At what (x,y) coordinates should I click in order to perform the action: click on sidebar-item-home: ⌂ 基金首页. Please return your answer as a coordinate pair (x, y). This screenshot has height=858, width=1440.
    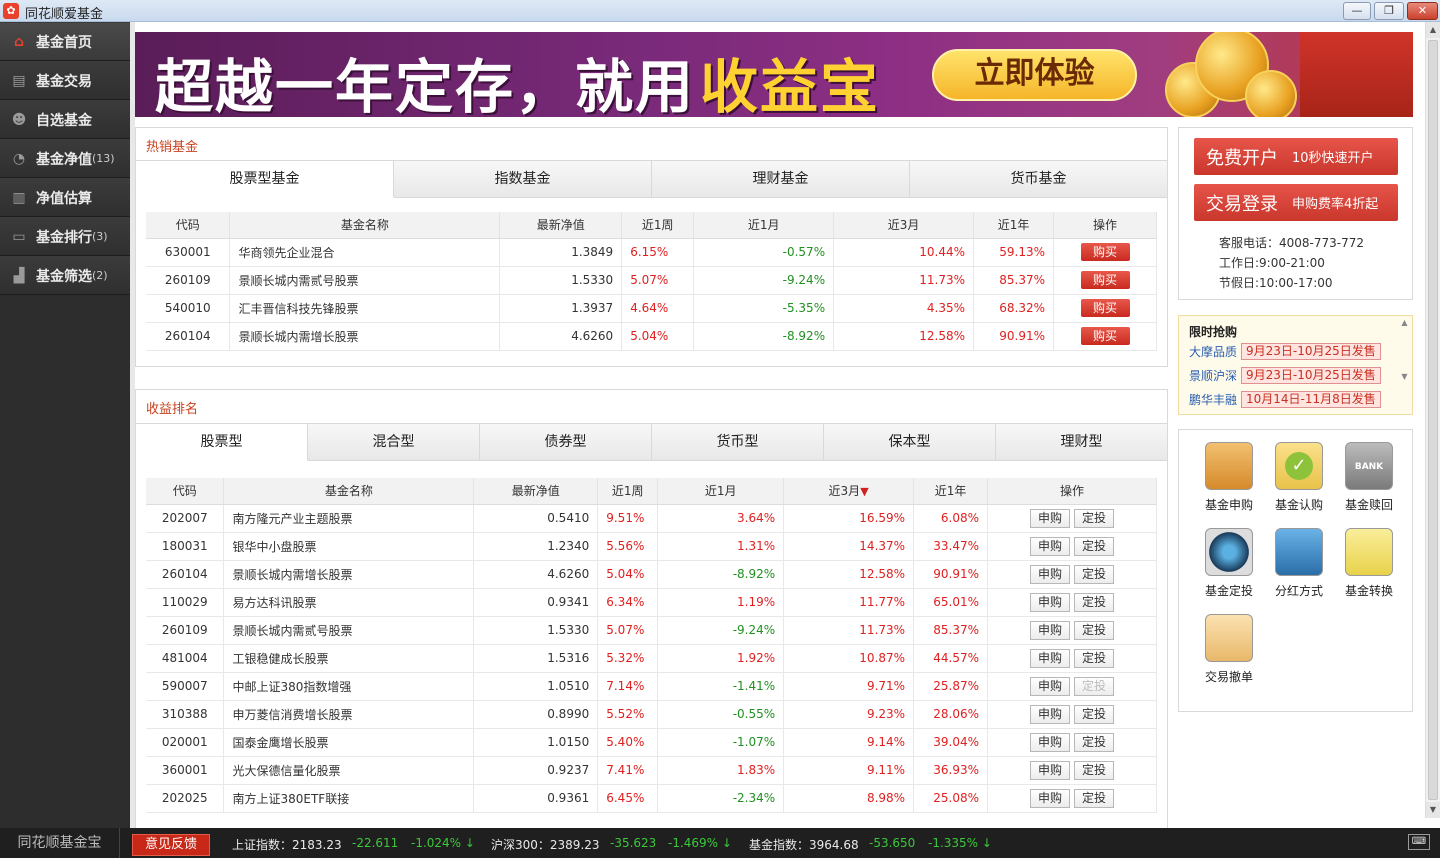
    Looking at the image, I should click on (65, 41).